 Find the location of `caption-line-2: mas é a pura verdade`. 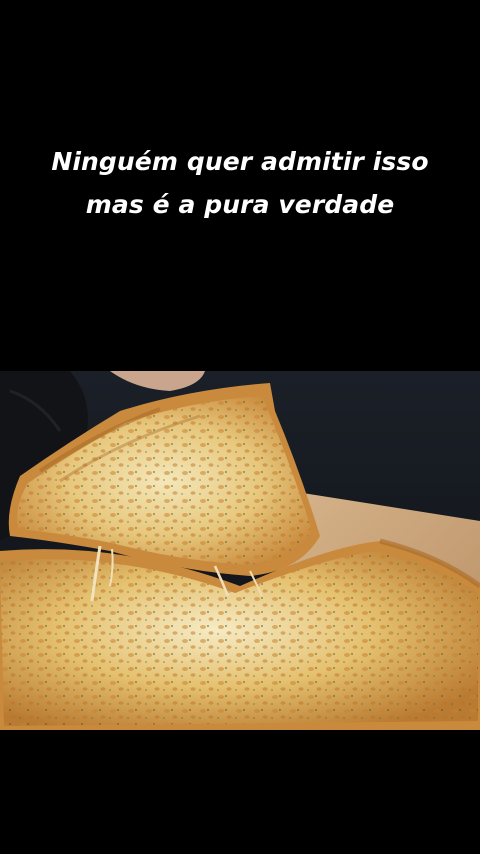

caption-line-2: mas é a pura verdade is located at coordinates (240, 204).